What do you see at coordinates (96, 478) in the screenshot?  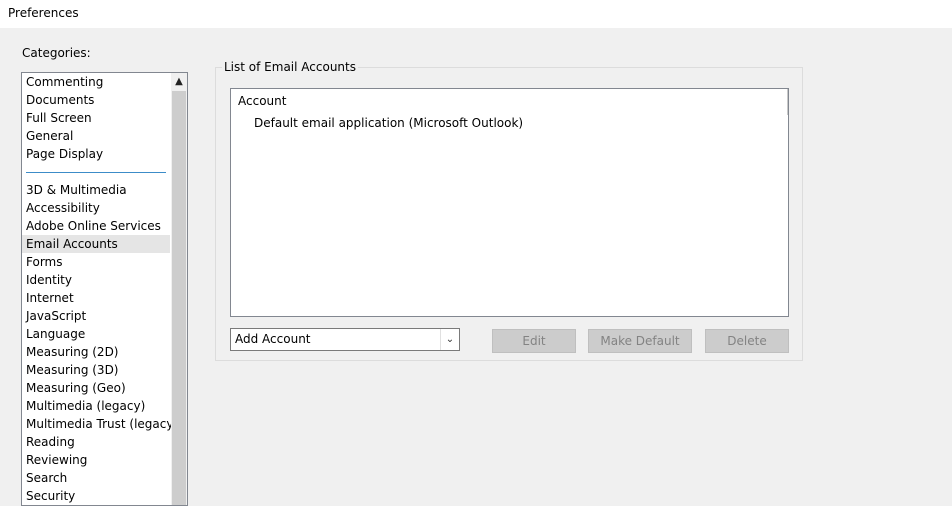 I see `category-item: Search` at bounding box center [96, 478].